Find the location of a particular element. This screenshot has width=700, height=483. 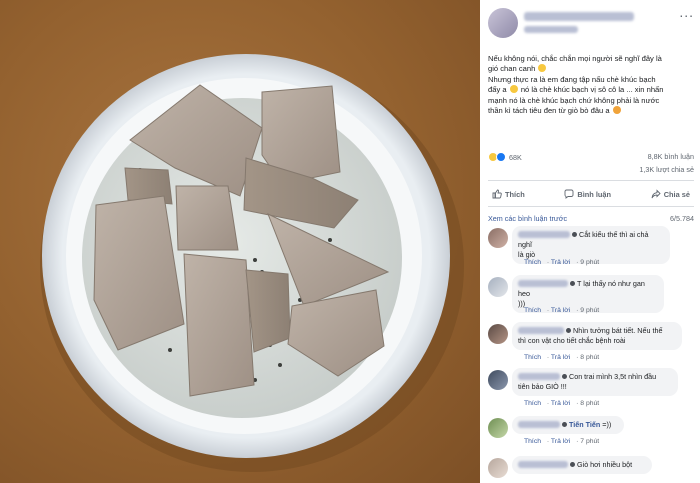

reaction-count: 68K is located at coordinates (515, 157).